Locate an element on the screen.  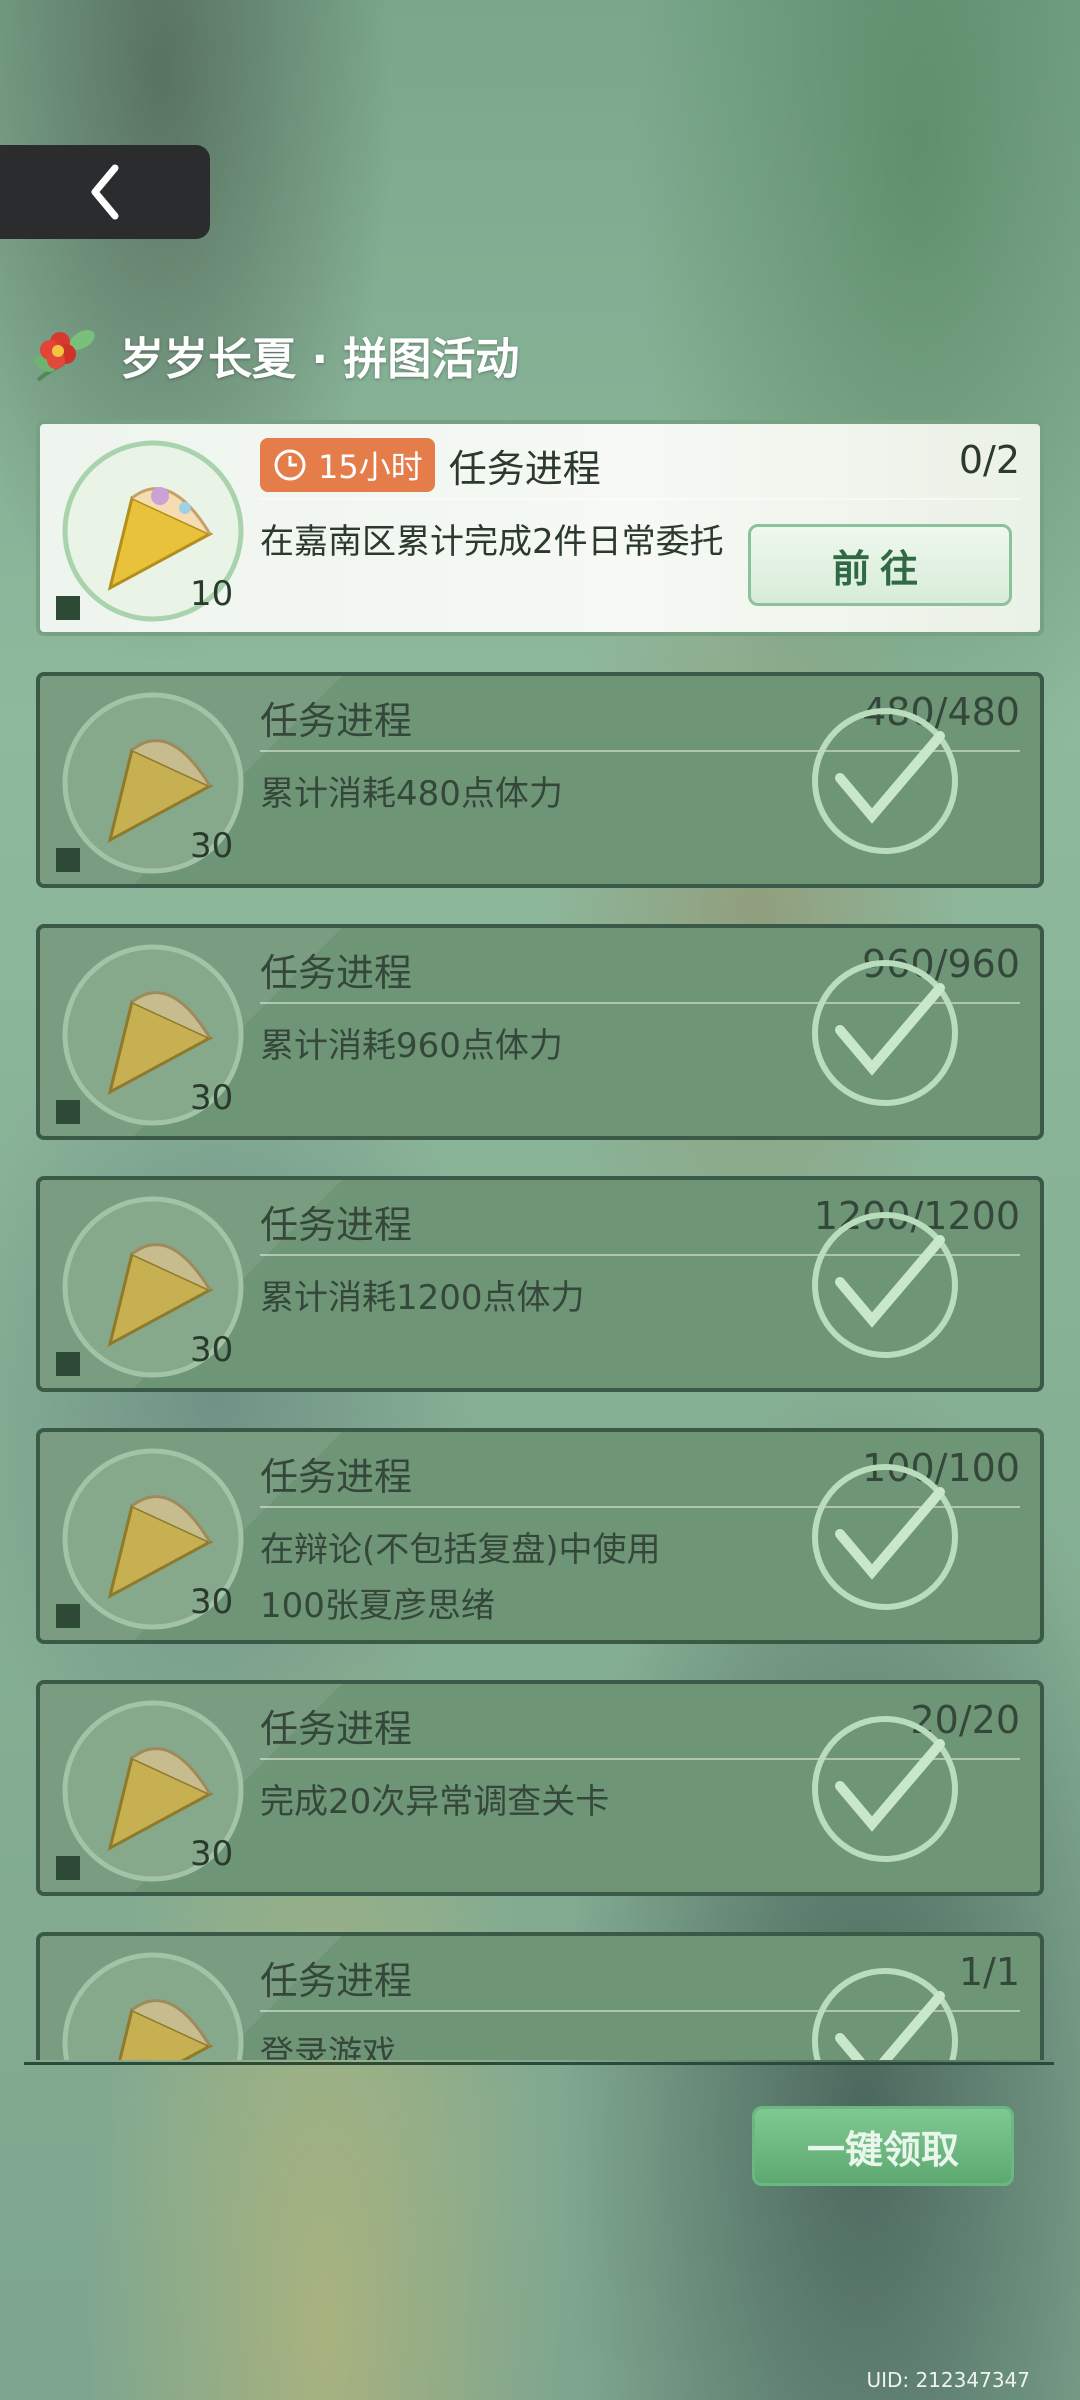
reward-item is located at coordinates (153, 2005).